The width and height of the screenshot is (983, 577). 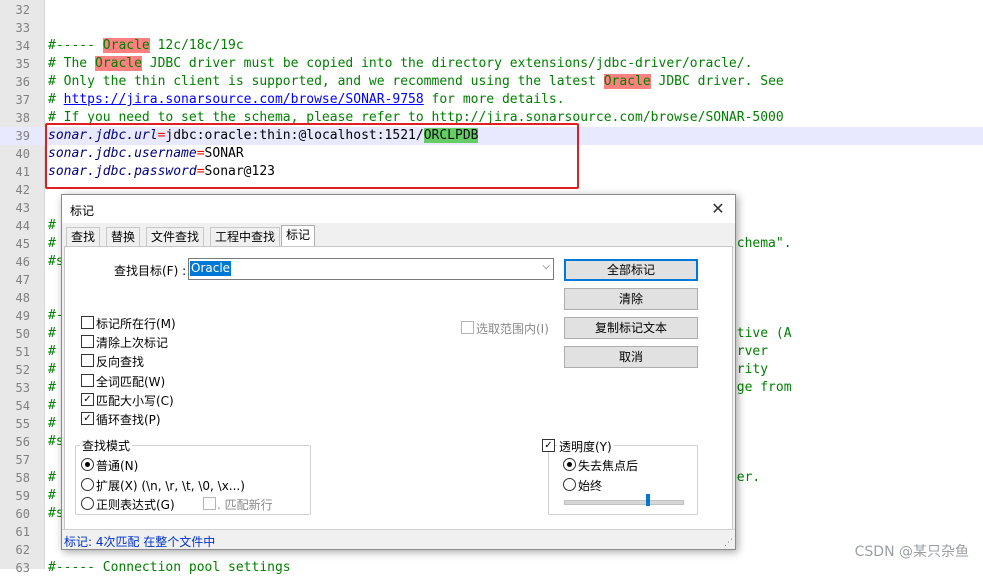 What do you see at coordinates (175, 236) in the screenshot?
I see `tab-find-in-files: 文件查找` at bounding box center [175, 236].